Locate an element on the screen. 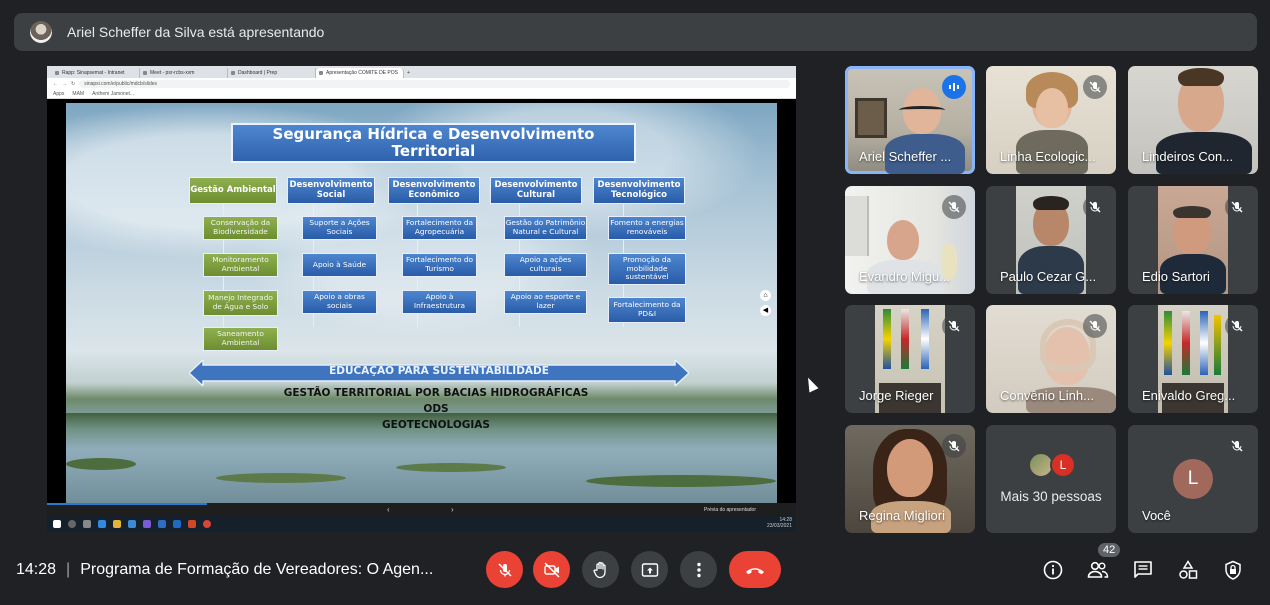 This screenshot has height=605, width=1270. avatar: L is located at coordinates (1193, 479).